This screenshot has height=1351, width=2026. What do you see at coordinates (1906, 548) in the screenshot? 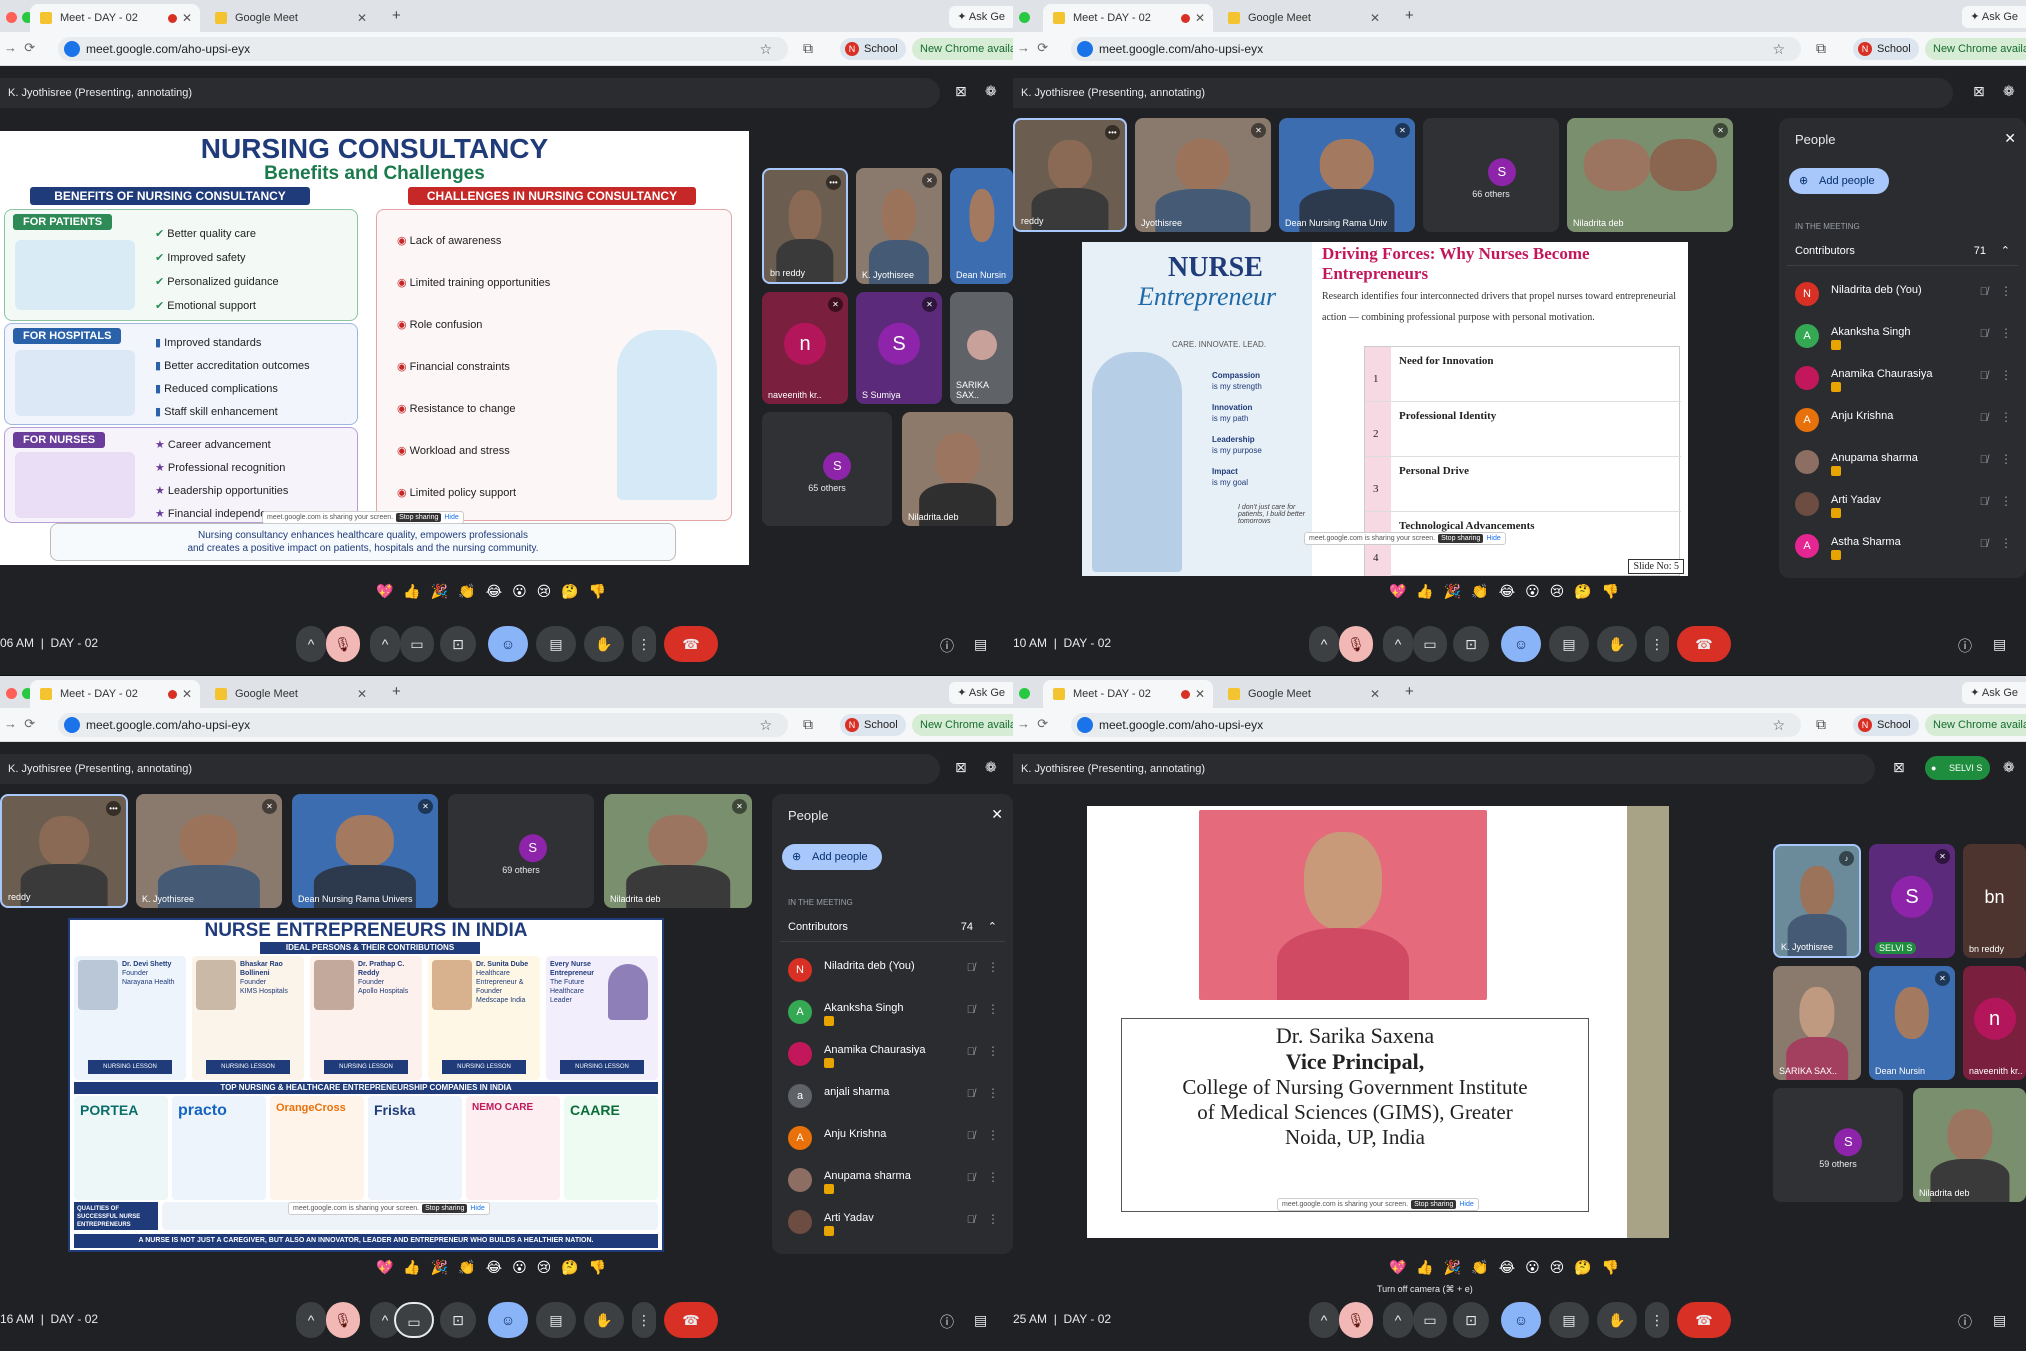
I see `participant-row: A Astha Sharma 🎙̸ ⋮` at bounding box center [1906, 548].